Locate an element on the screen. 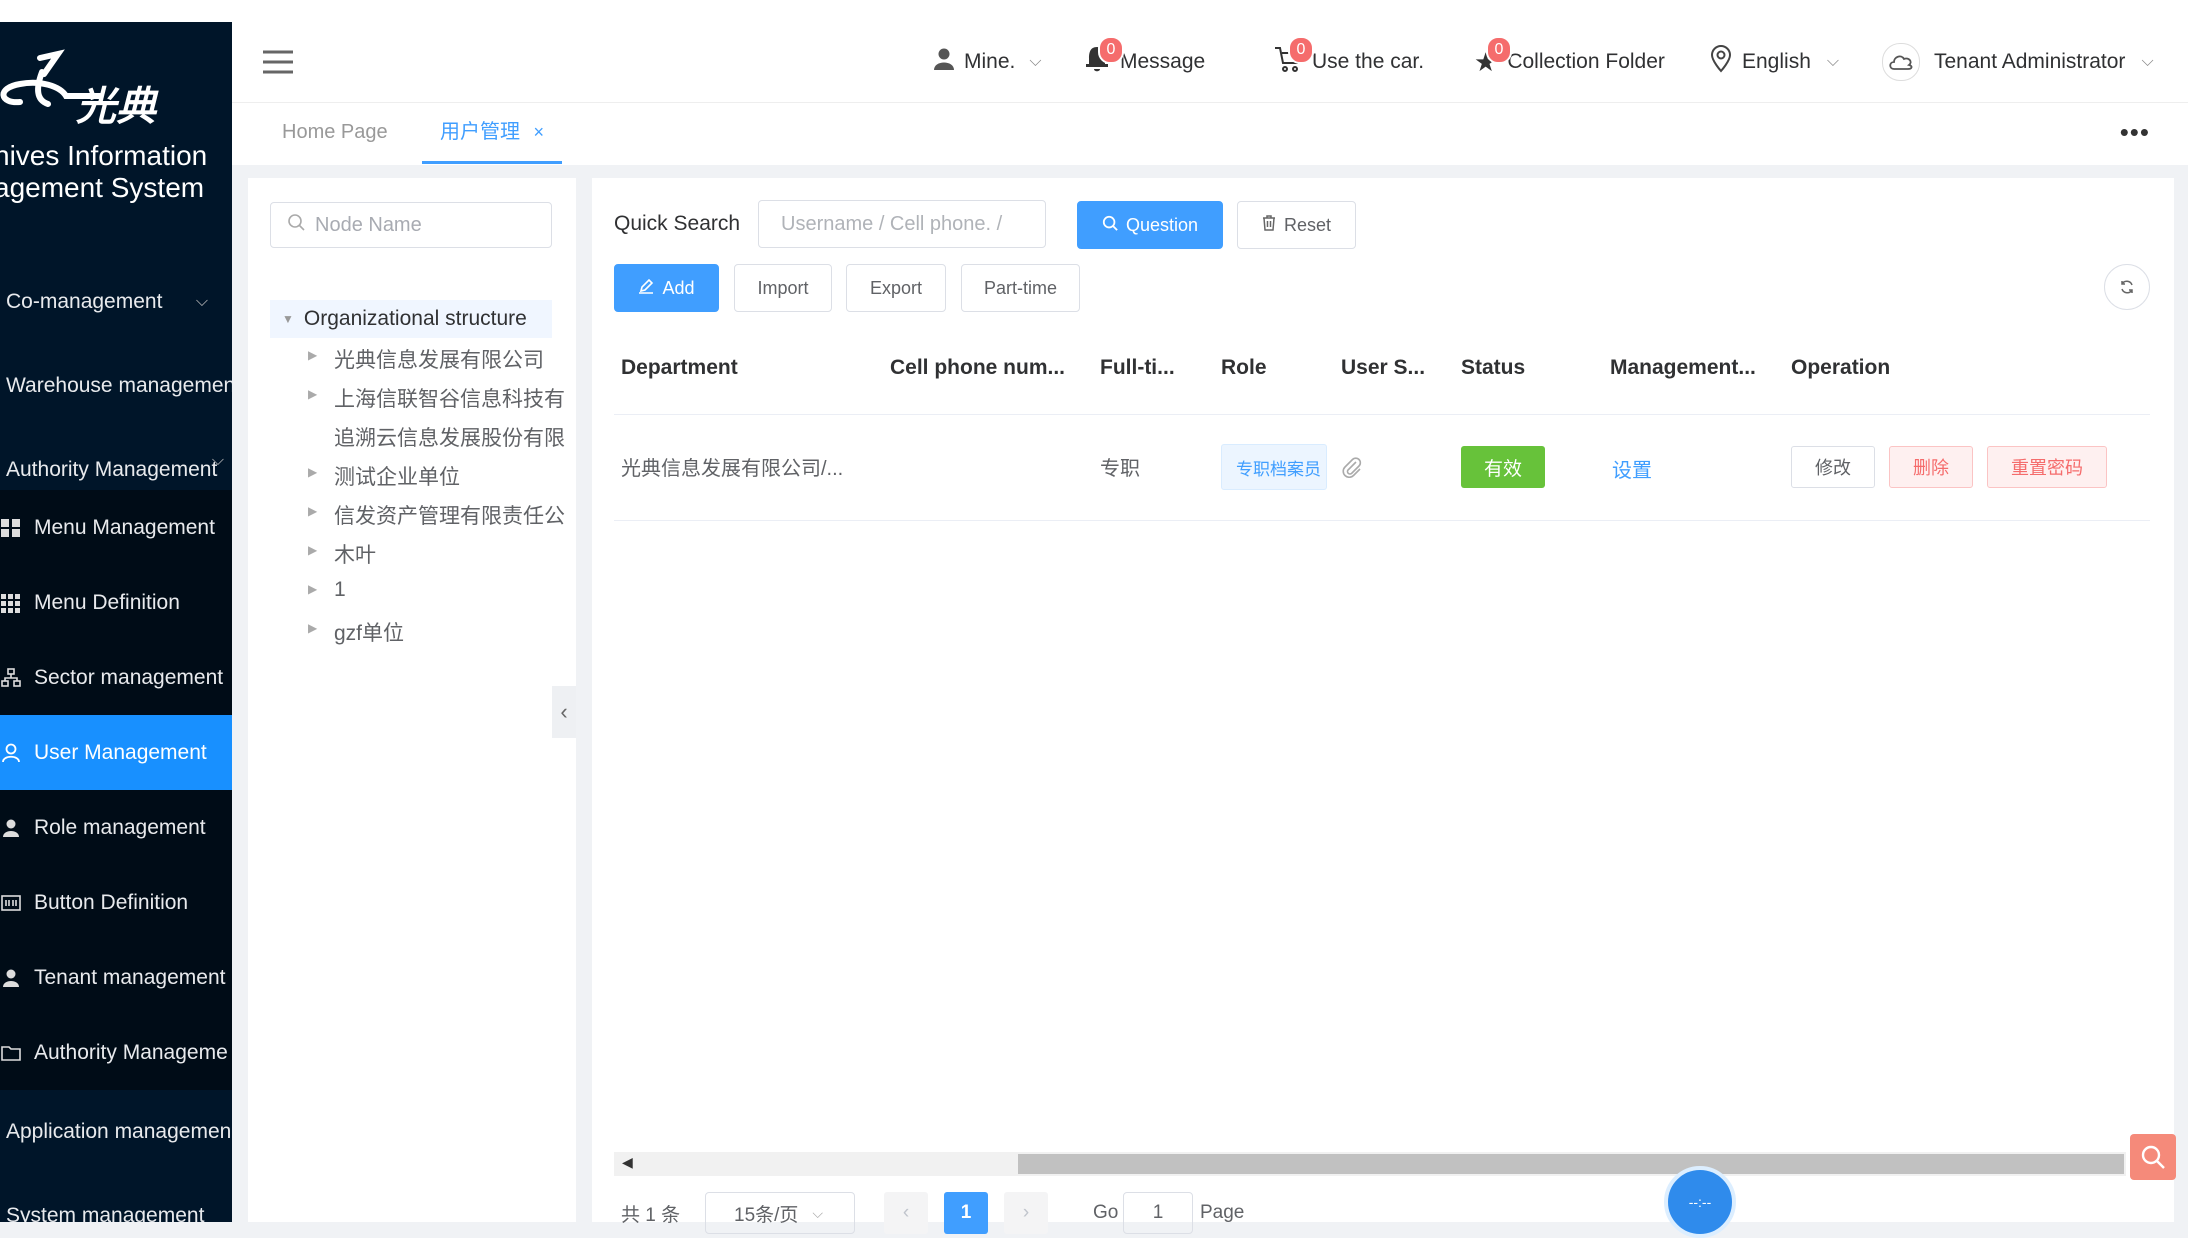  quick-search-label: Quick Search is located at coordinates (677, 223).